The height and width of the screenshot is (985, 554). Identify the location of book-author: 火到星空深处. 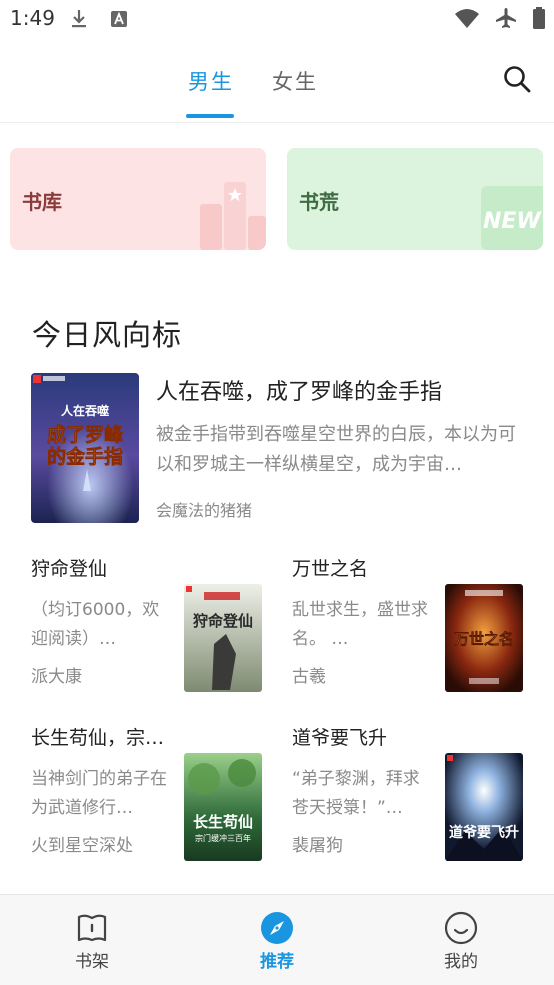
(82, 846).